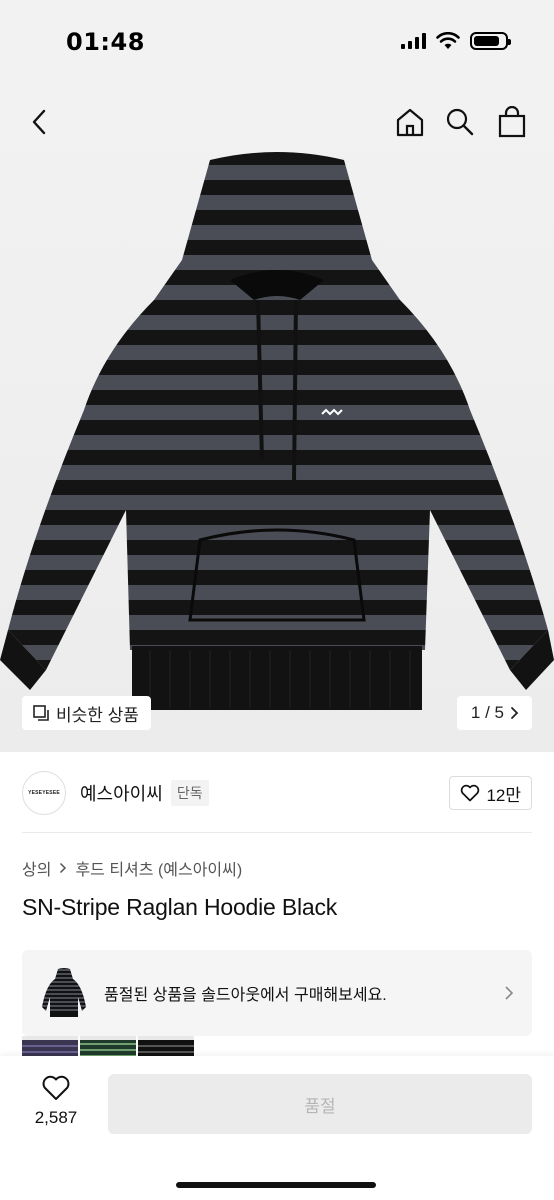 Image resolution: width=554 pixels, height=1200 pixels. What do you see at coordinates (189, 793) in the screenshot?
I see `exclusive-badge: 단독` at bounding box center [189, 793].